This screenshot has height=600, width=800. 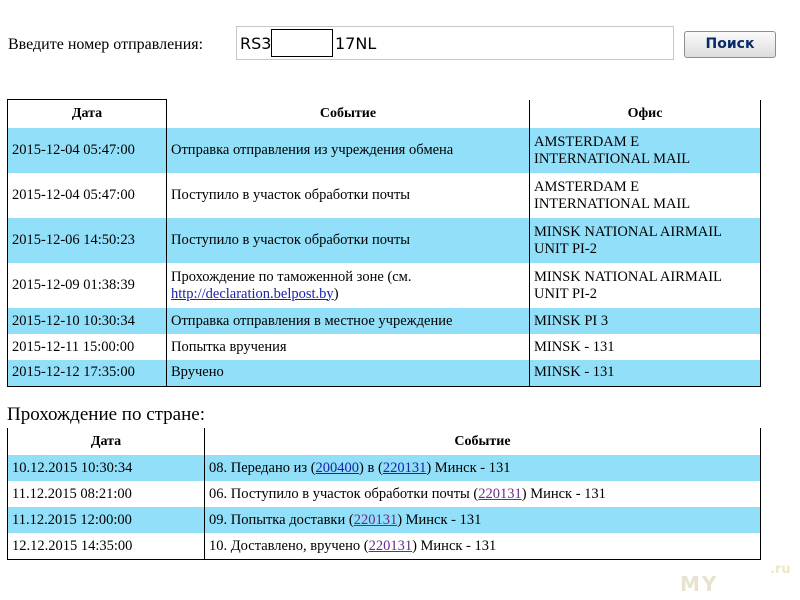 I want to click on search-button: Поиск, so click(x=730, y=44).